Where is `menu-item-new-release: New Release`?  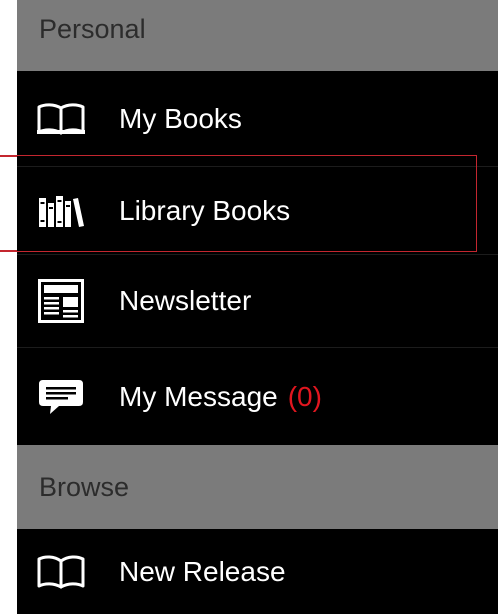 menu-item-new-release: New Release is located at coordinates (257, 571).